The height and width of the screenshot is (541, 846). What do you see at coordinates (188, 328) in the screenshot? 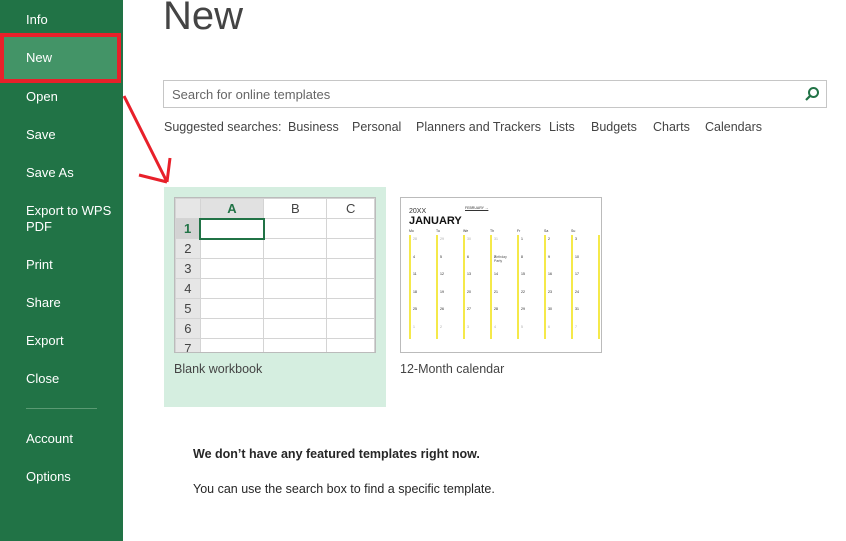
I see `row-header: 6` at bounding box center [188, 328].